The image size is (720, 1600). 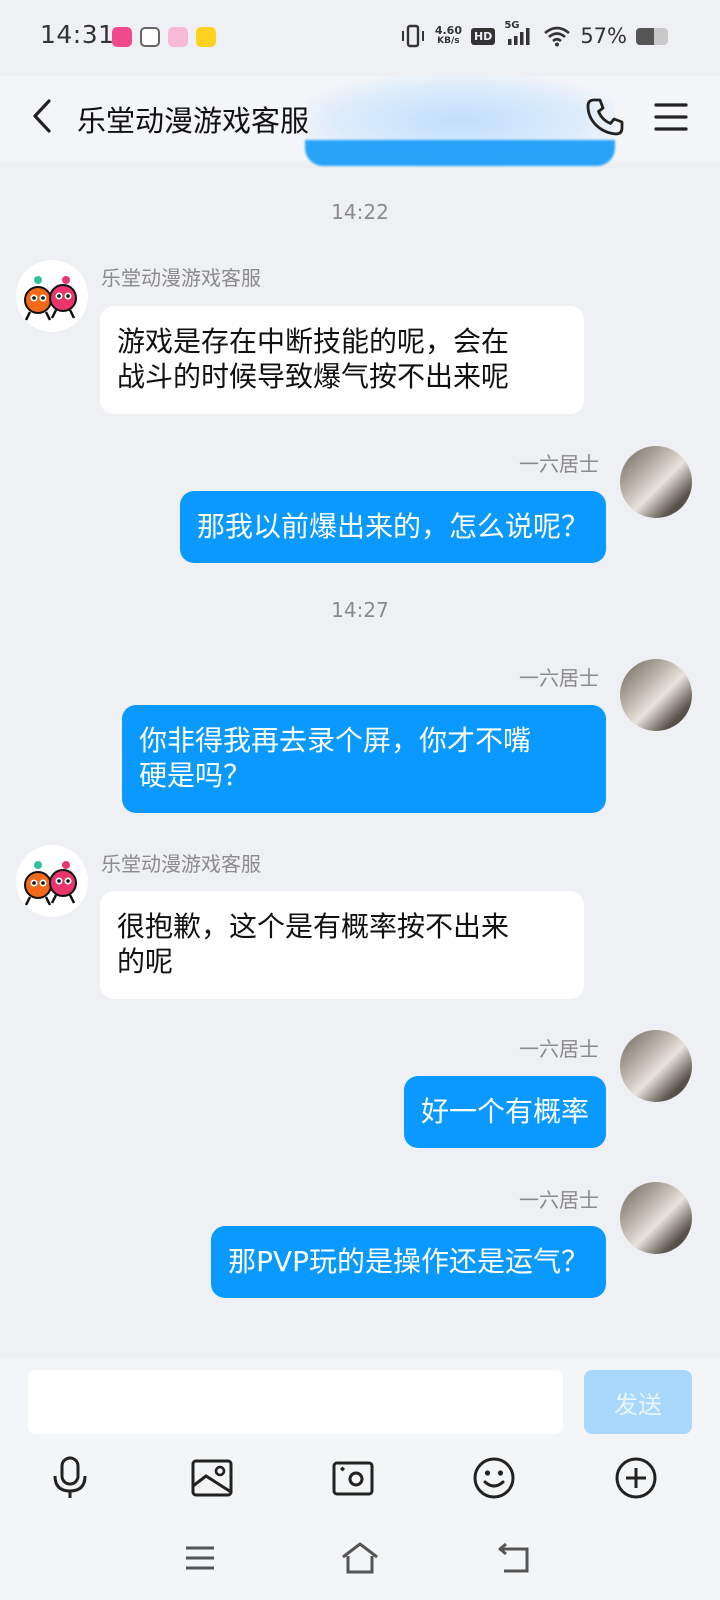 What do you see at coordinates (448, 30) in the screenshot?
I see `network-speed-value: 4.60` at bounding box center [448, 30].